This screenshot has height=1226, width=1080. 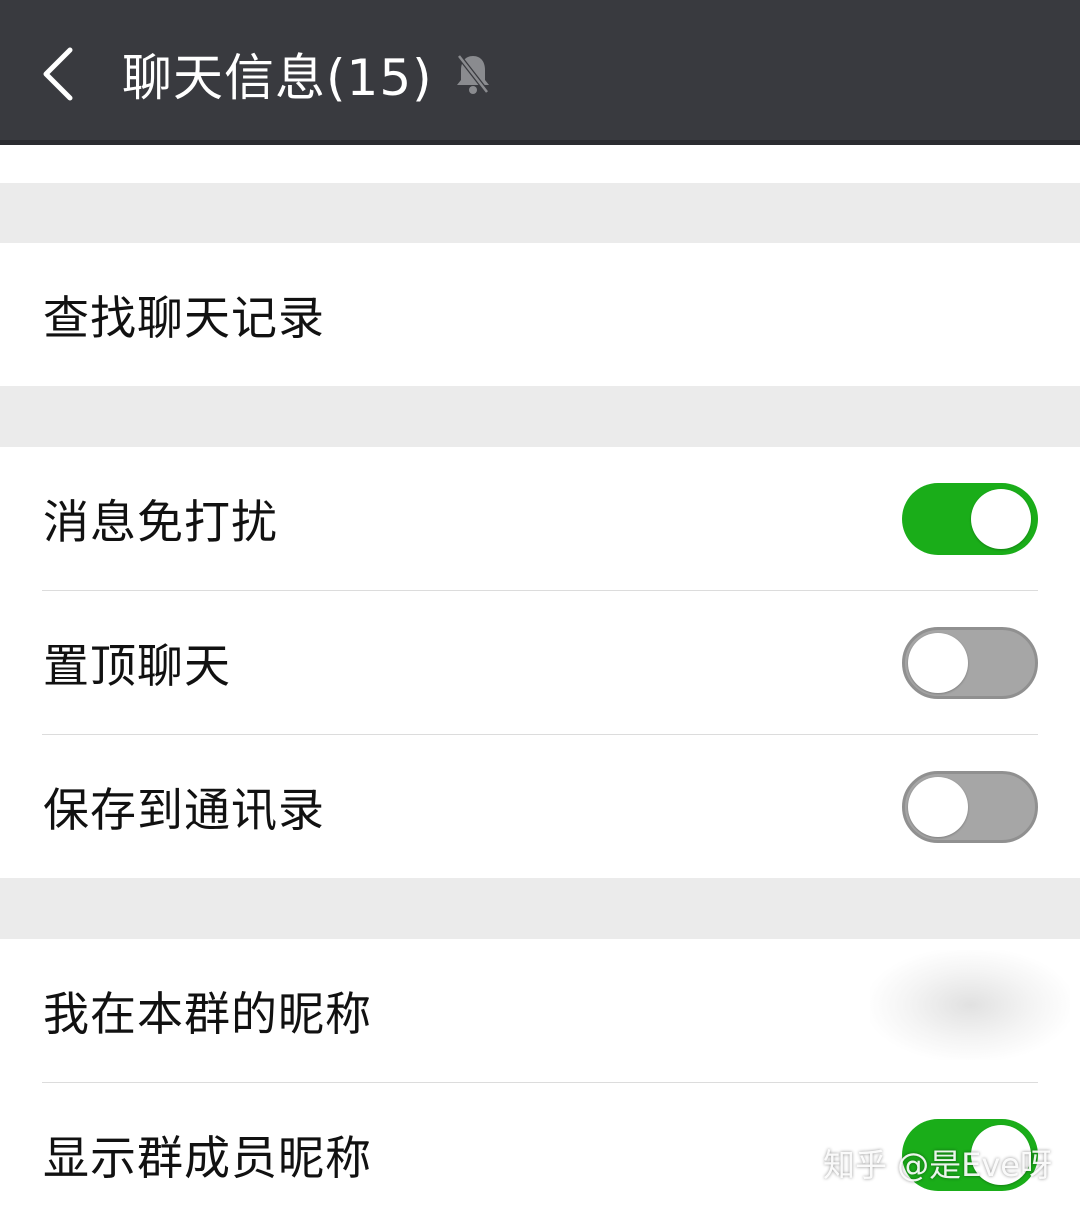 I want to click on row-label: 置顶聊天, so click(x=137, y=665).